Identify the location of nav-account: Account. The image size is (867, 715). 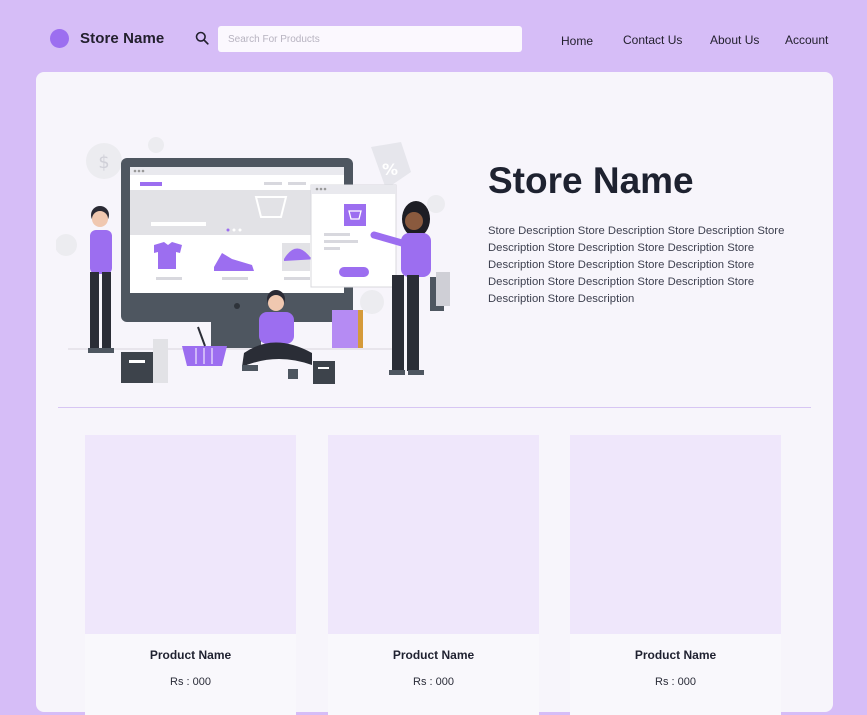
(806, 40).